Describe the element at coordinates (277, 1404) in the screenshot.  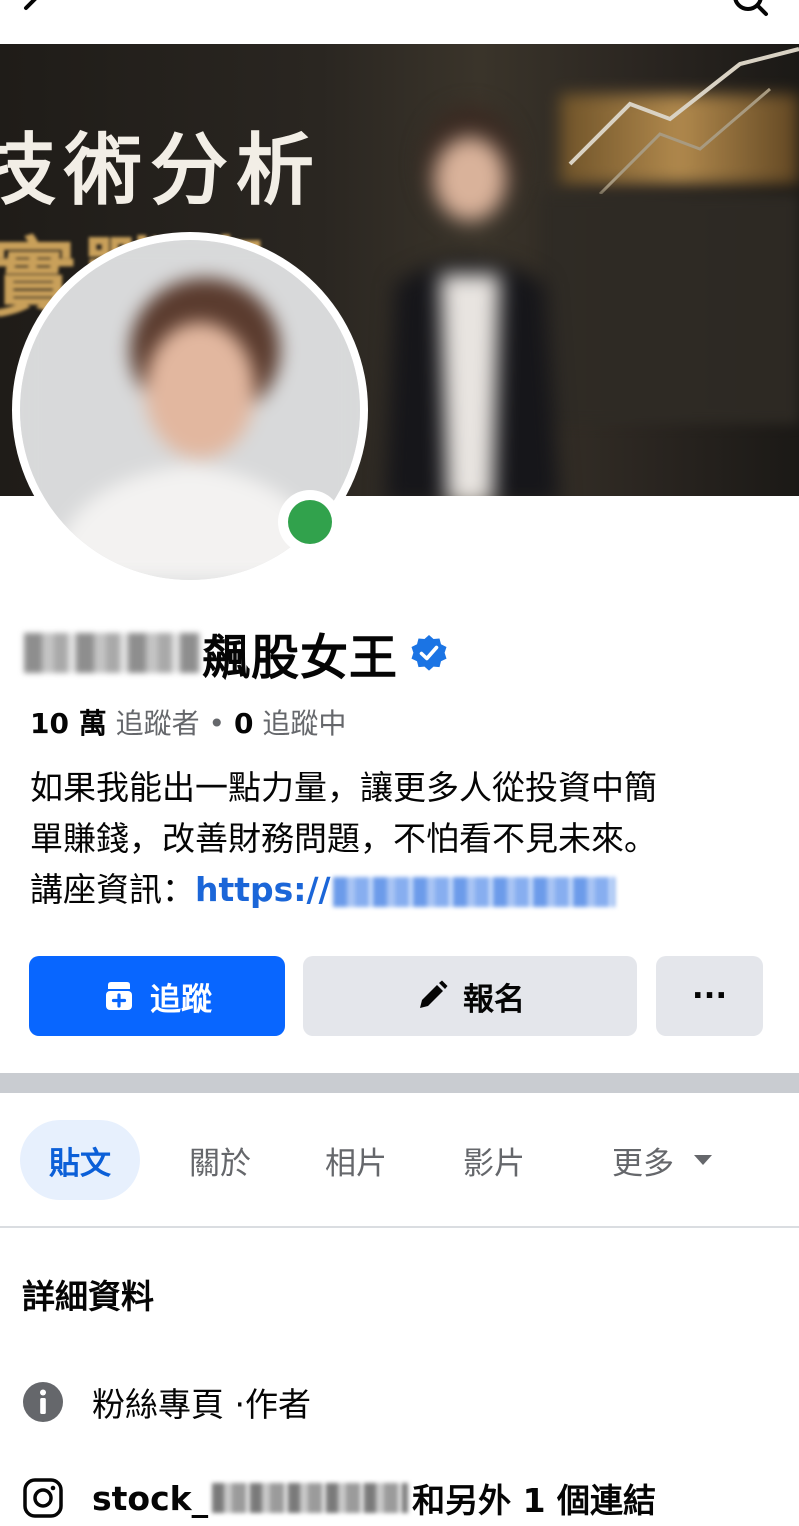
I see `category-text: 作者` at that location.